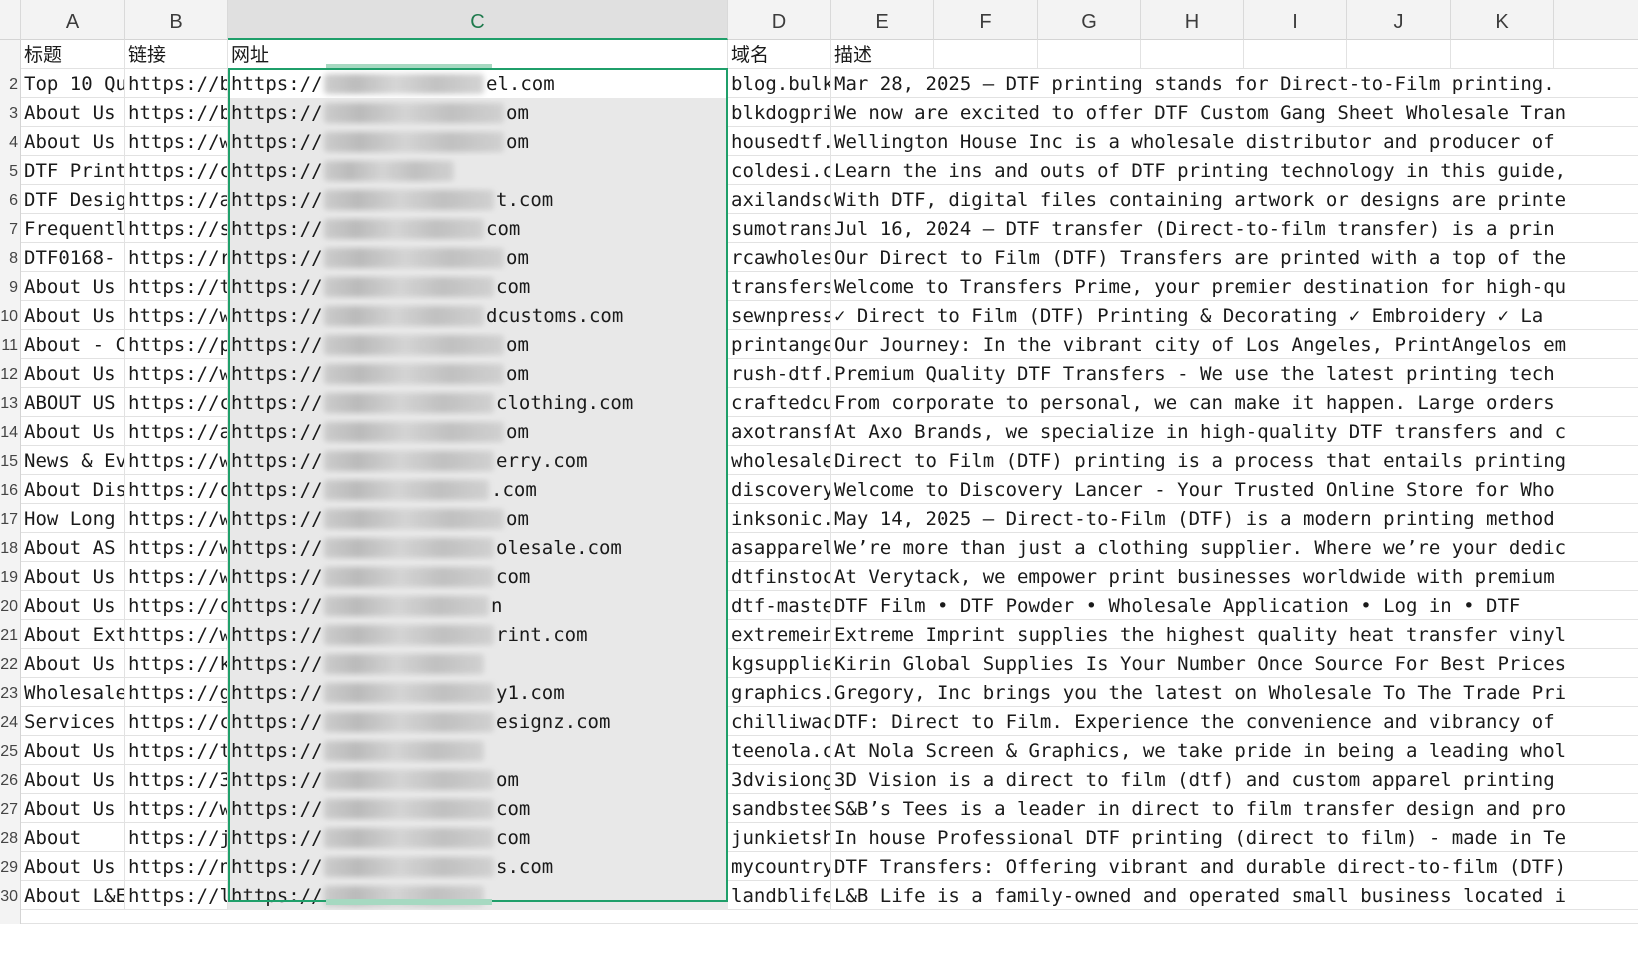 The image size is (1638, 955). Describe the element at coordinates (10, 402) in the screenshot. I see `row-number: 13` at that location.